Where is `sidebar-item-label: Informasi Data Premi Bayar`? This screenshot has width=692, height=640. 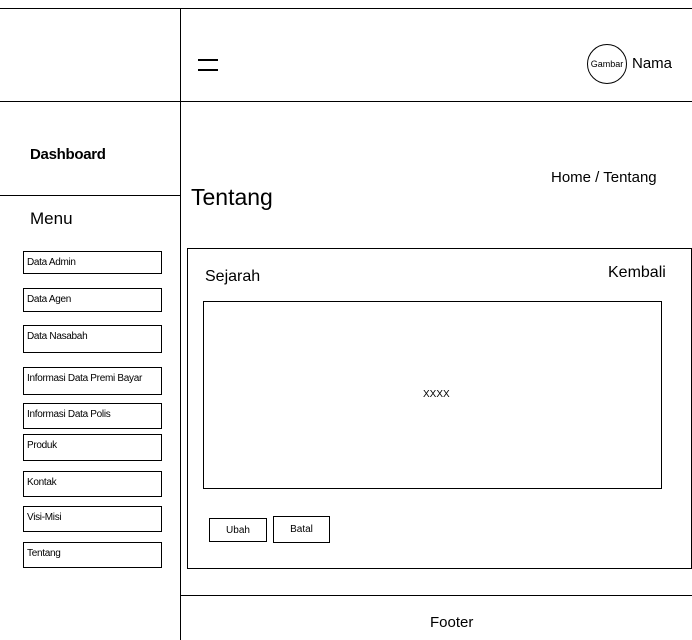
sidebar-item-label: Informasi Data Premi Bayar is located at coordinates (85, 378).